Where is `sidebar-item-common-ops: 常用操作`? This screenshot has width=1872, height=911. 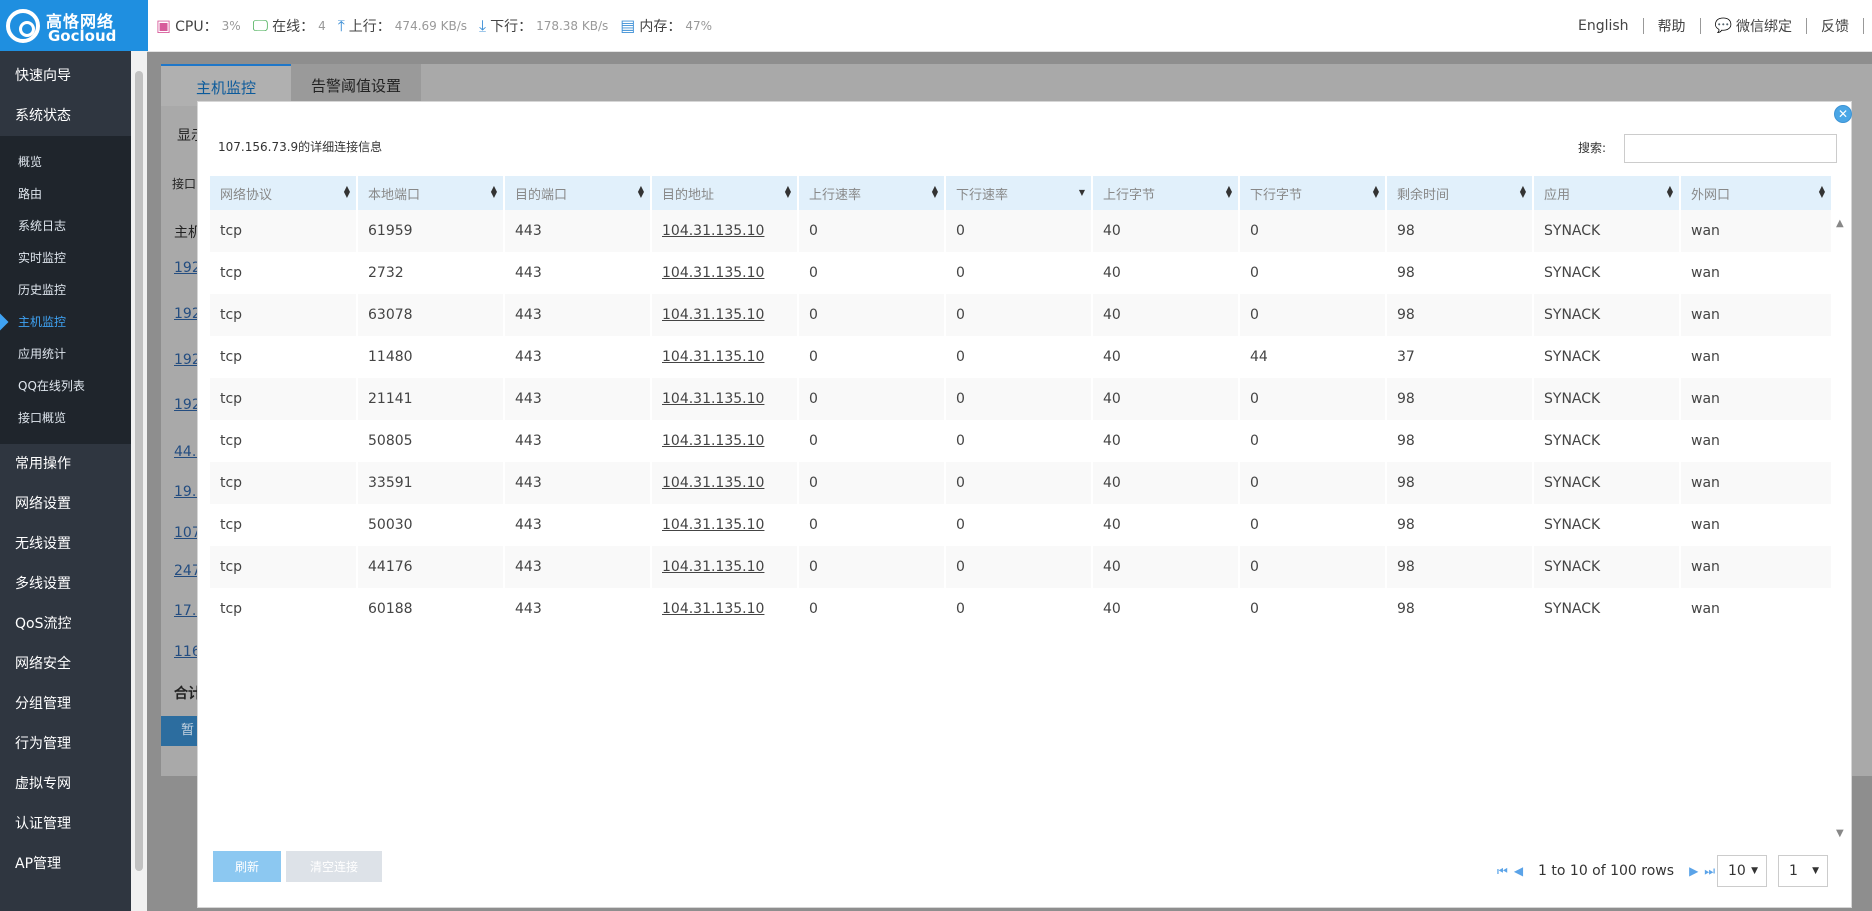
sidebar-item-common-ops: 常用操作 is located at coordinates (65, 464).